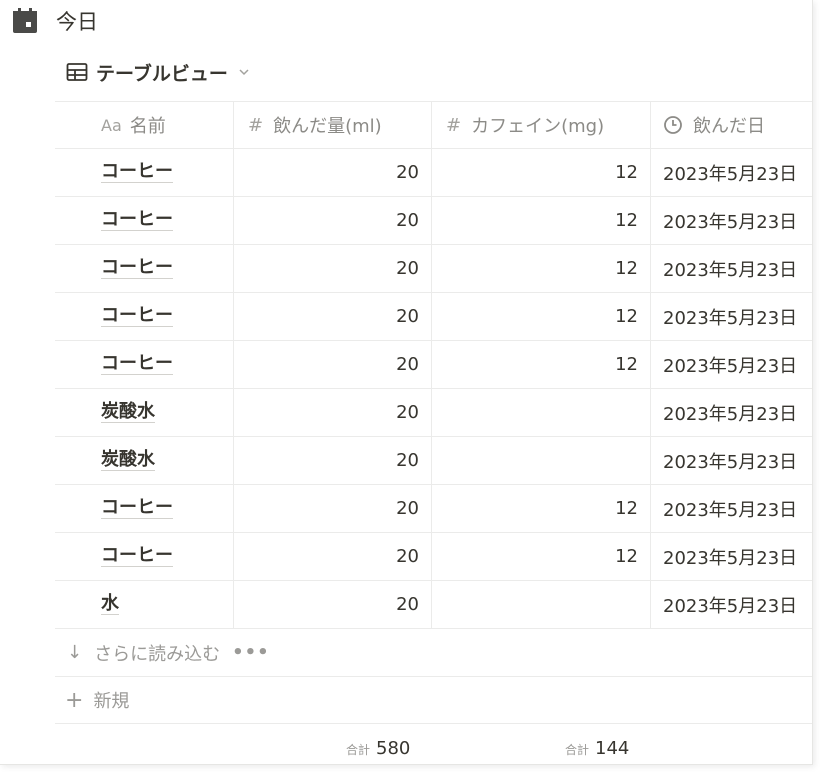 The width and height of the screenshot is (822, 772). Describe the element at coordinates (378, 748) in the screenshot. I see `amount-sum: 合計 580` at that location.